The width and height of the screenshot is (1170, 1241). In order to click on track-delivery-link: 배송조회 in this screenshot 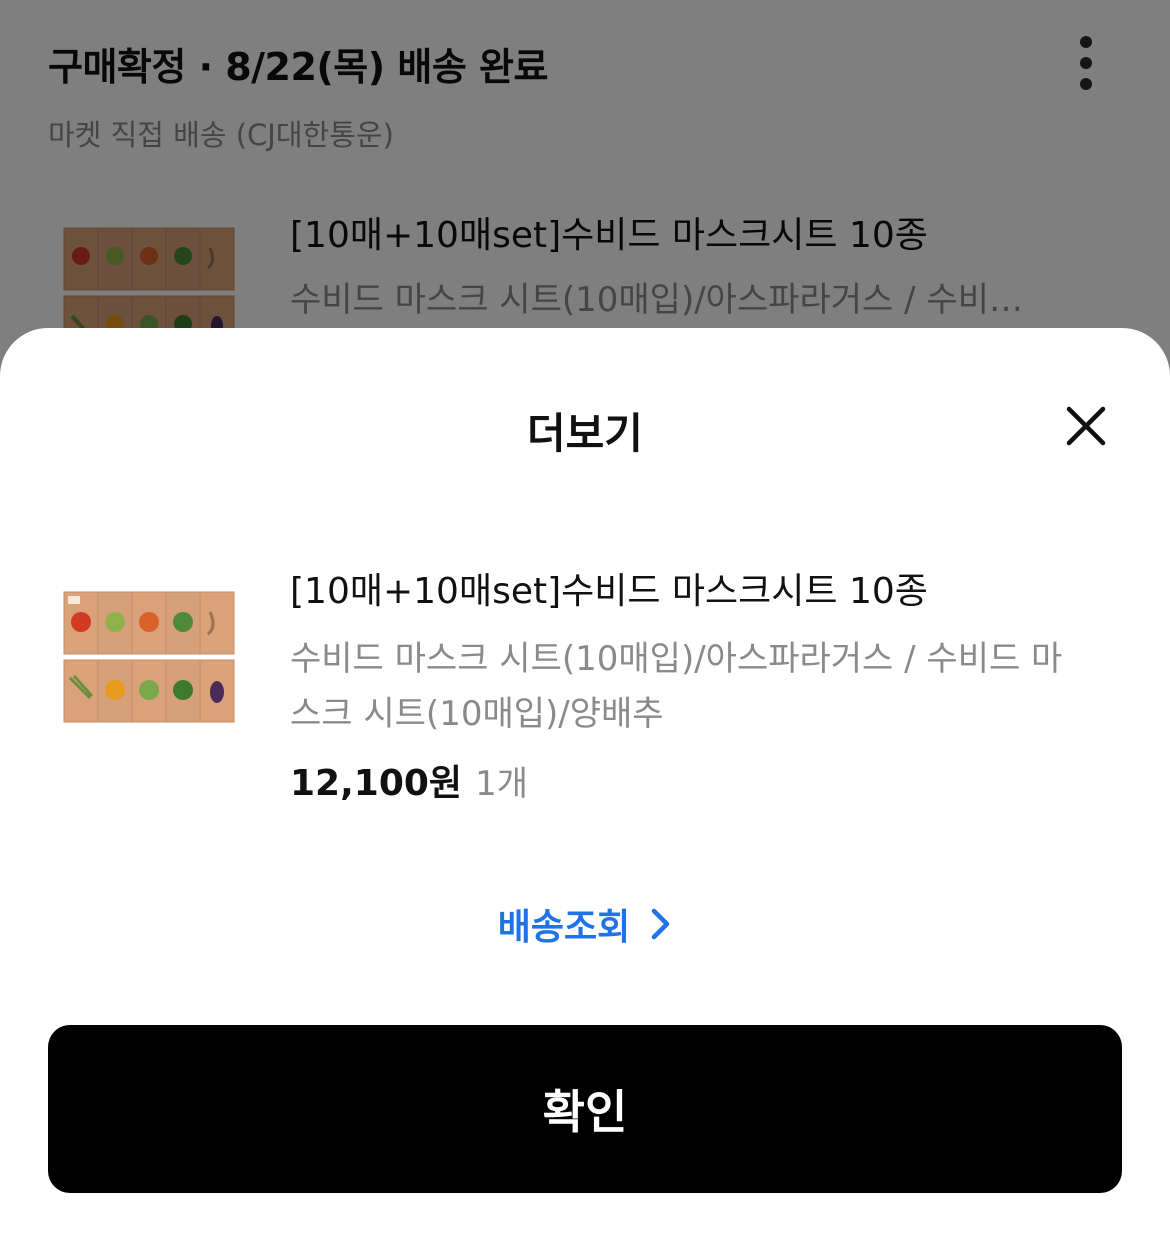, I will do `click(585, 924)`.